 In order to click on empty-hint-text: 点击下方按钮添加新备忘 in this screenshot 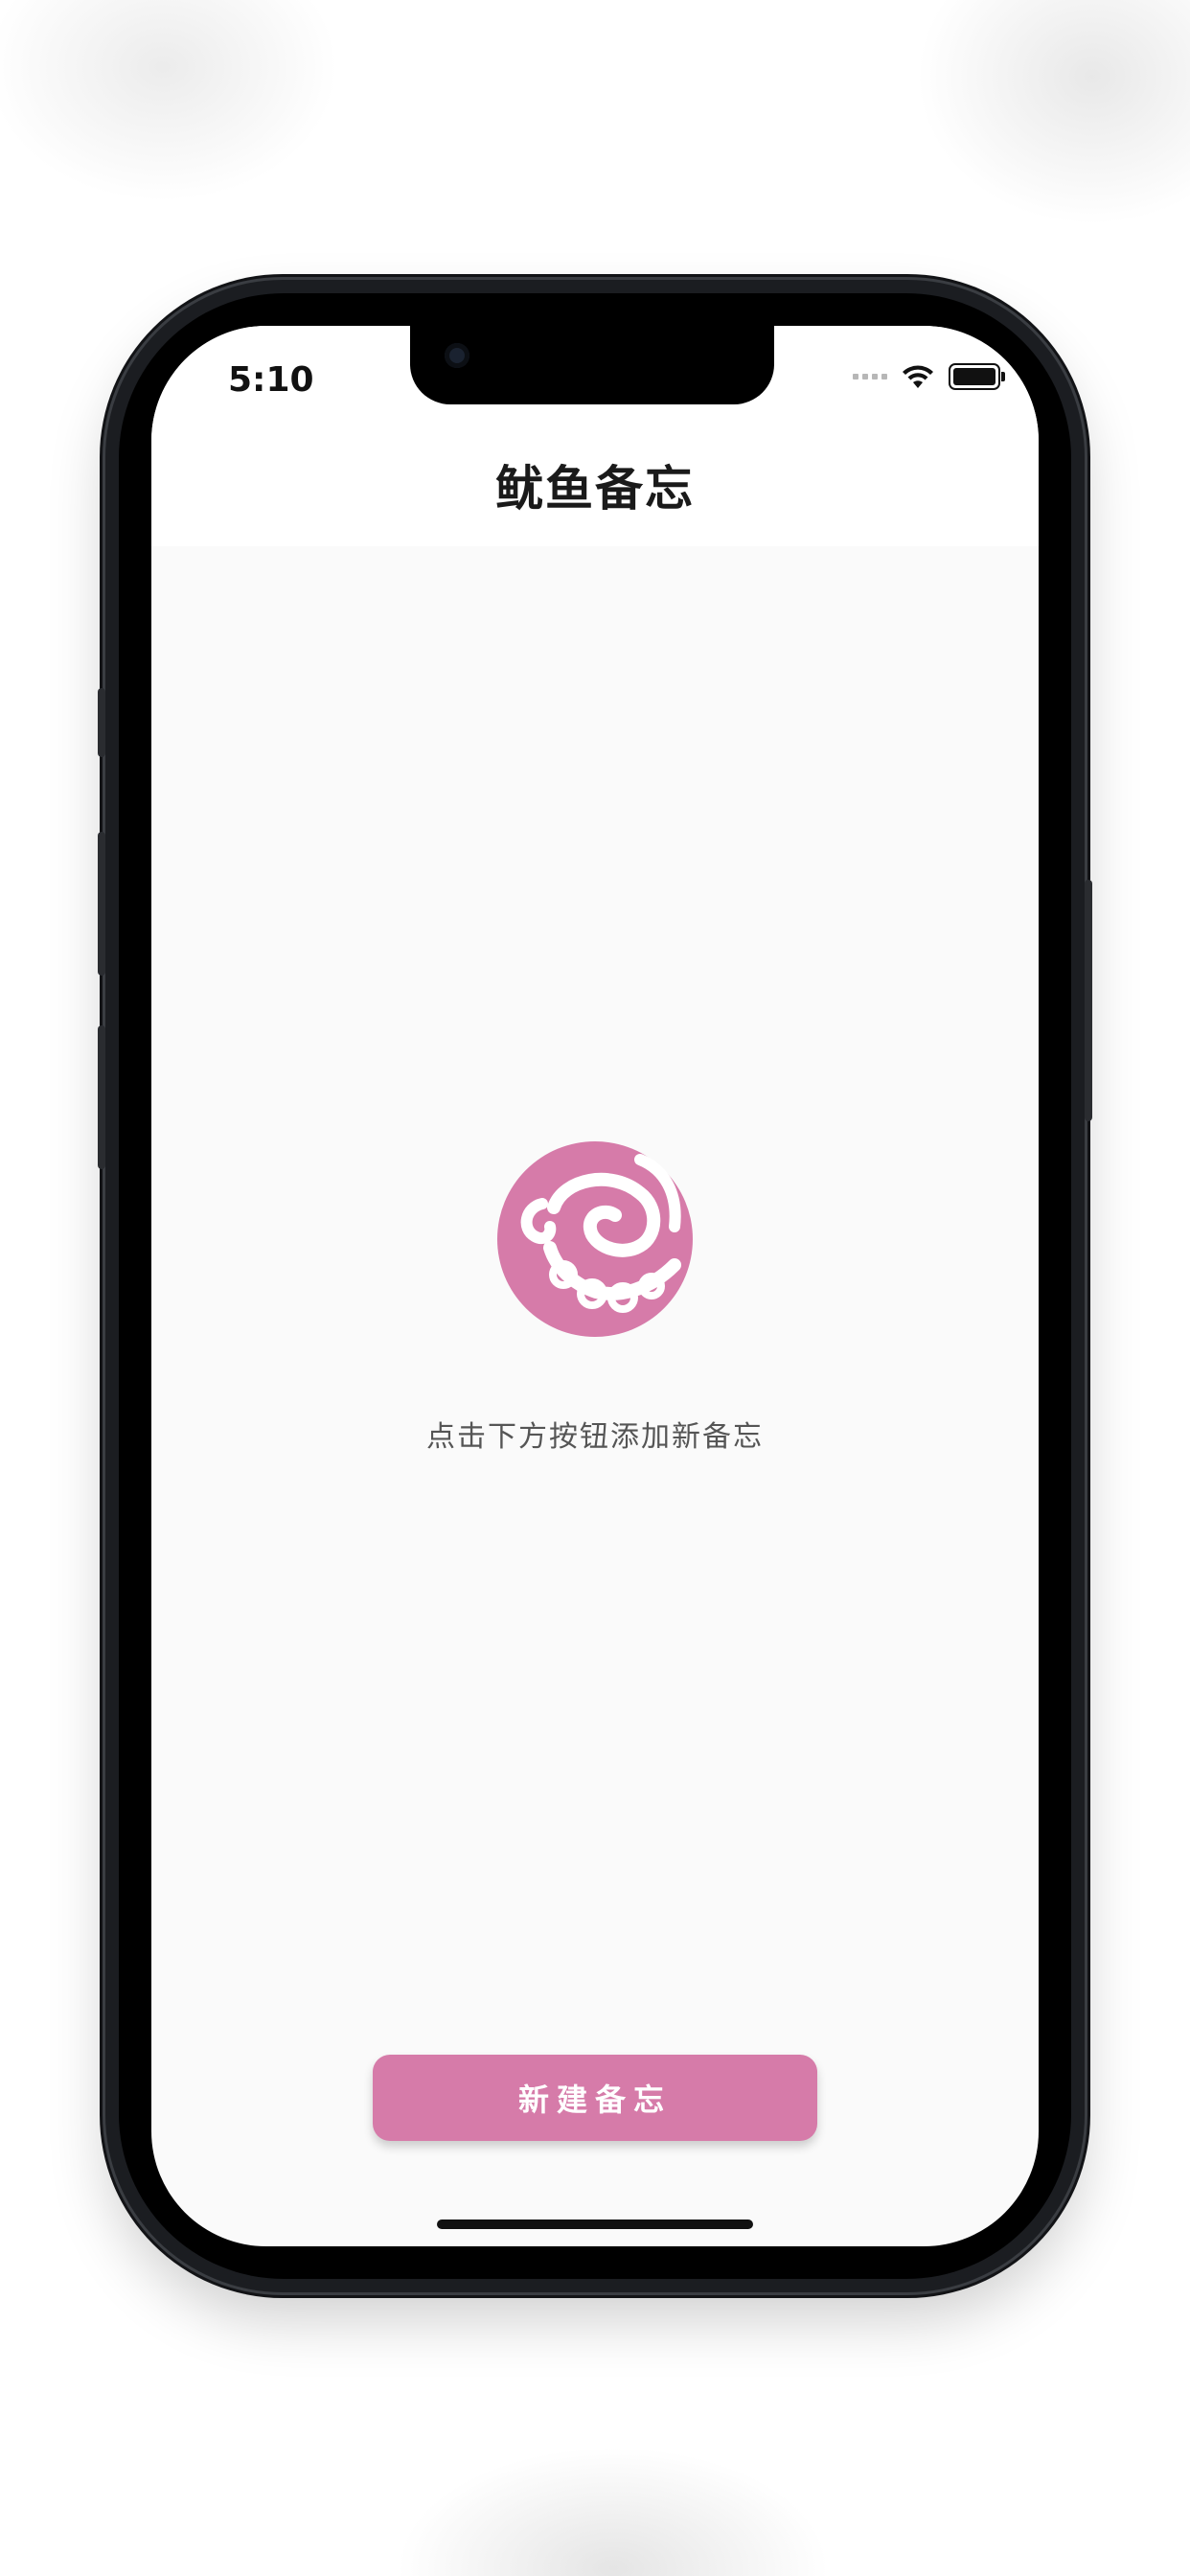, I will do `click(595, 1437)`.